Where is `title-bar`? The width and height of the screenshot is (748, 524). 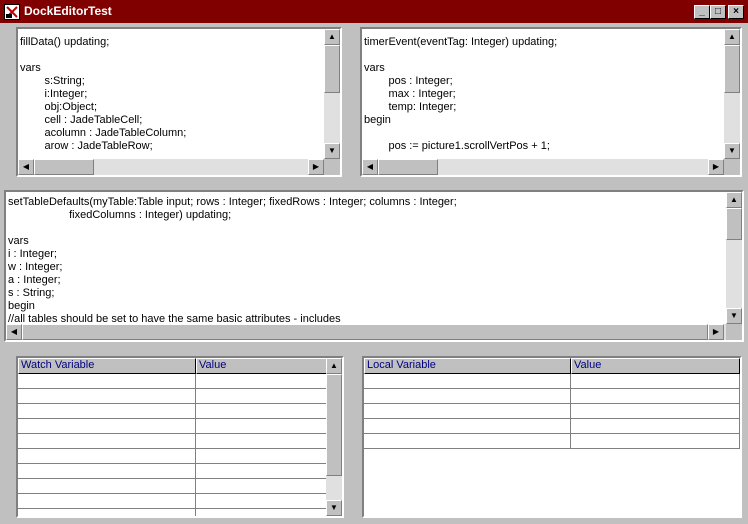 title-bar is located at coordinates (374, 11).